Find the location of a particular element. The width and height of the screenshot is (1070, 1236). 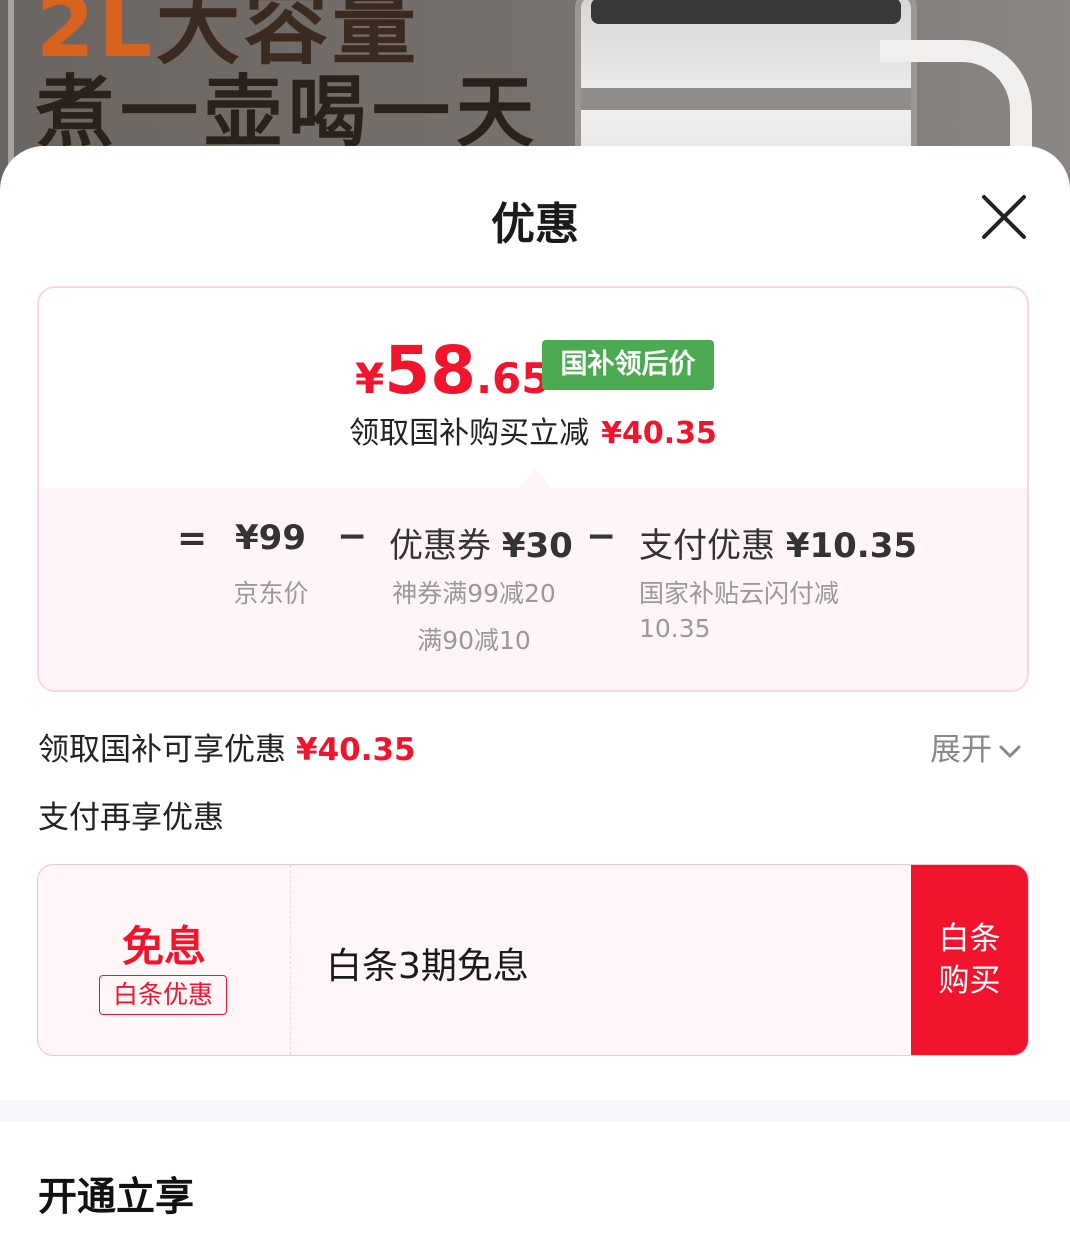

pay-more-label: 支付再享优惠 is located at coordinates (131, 818).